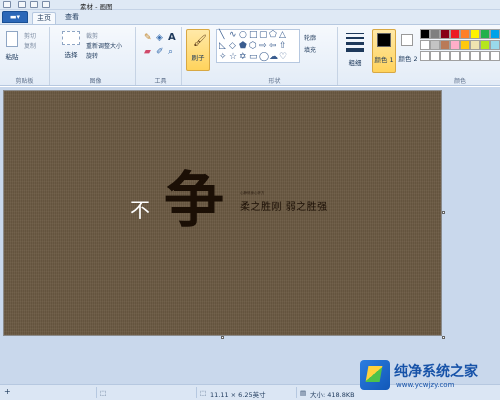 The image size is (500, 400). Describe the element at coordinates (7, 391) in the screenshot. I see `cursor-position-icon: +` at that location.